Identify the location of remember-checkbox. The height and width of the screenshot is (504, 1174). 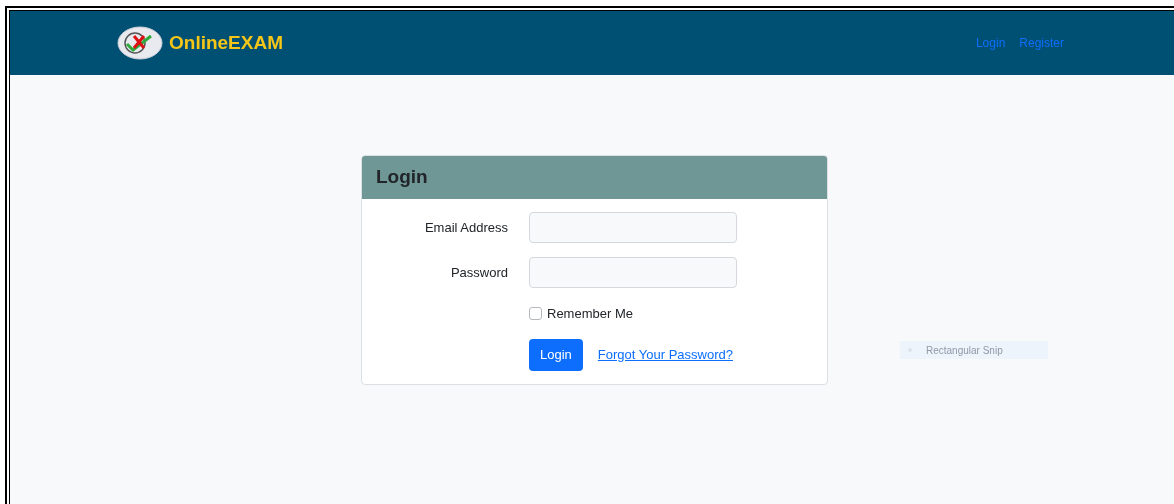
(535, 314).